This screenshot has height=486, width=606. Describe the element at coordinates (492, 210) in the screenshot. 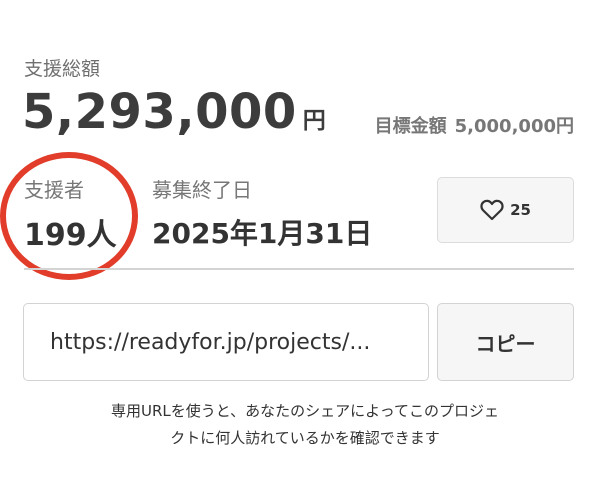

I see `heart-icon` at that location.